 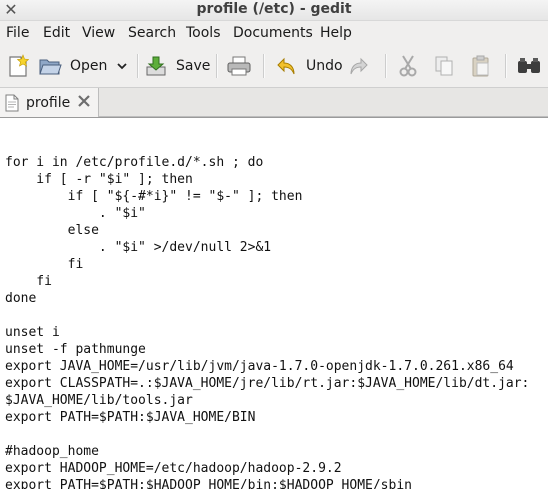 What do you see at coordinates (274, 102) in the screenshot?
I see `tab-bar: profile` at bounding box center [274, 102].